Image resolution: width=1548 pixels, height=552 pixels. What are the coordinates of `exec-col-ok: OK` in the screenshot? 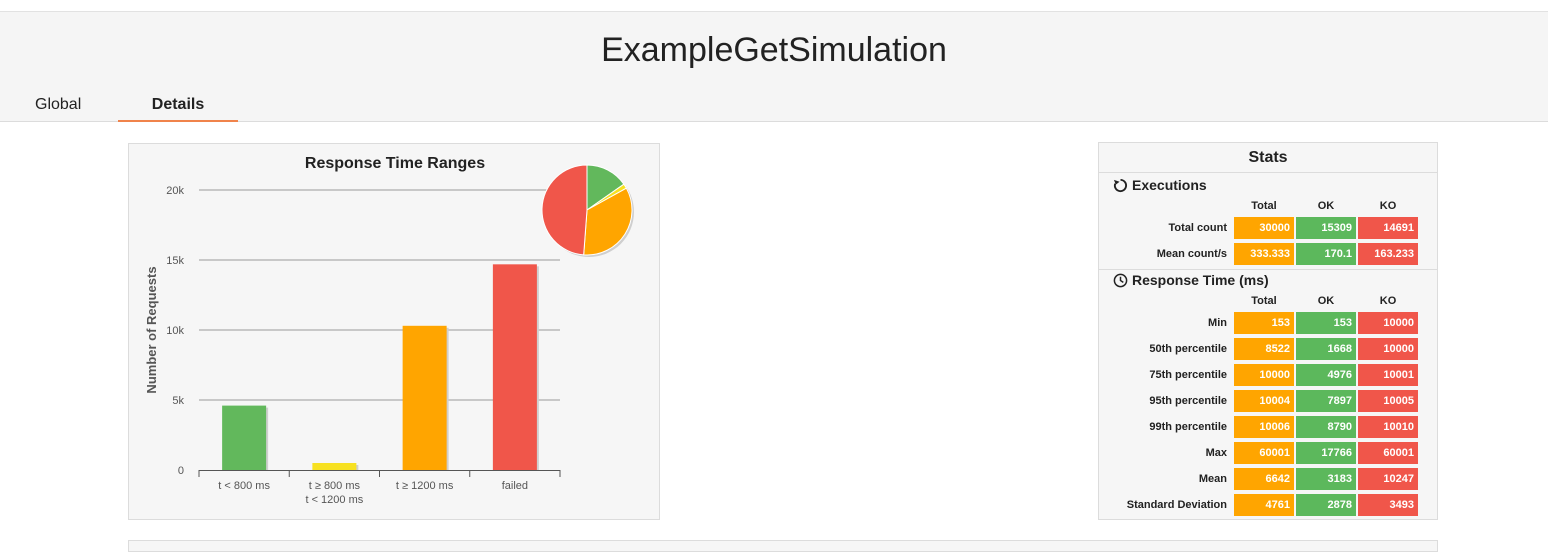 It's located at (1326, 206).